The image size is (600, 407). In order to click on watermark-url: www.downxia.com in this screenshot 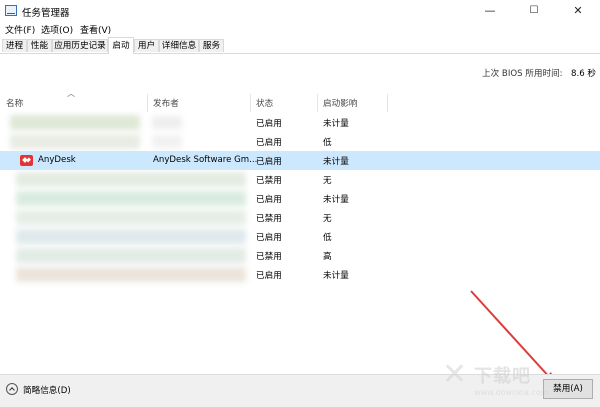, I will do `click(511, 392)`.